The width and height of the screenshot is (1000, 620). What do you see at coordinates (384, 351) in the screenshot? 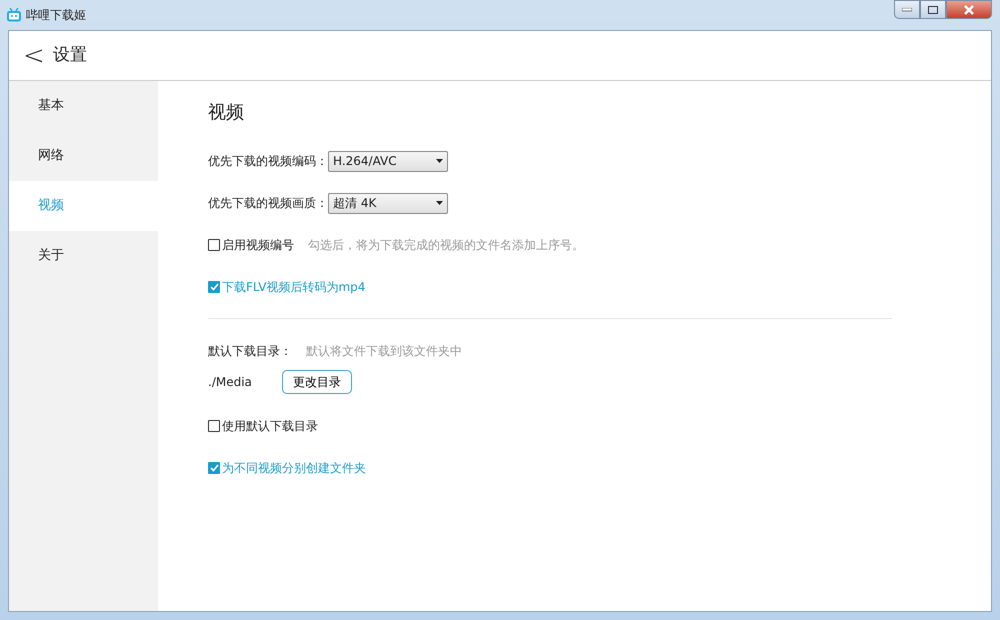
I see `hint-text: 默认将文件下载到该文件夹中` at bounding box center [384, 351].